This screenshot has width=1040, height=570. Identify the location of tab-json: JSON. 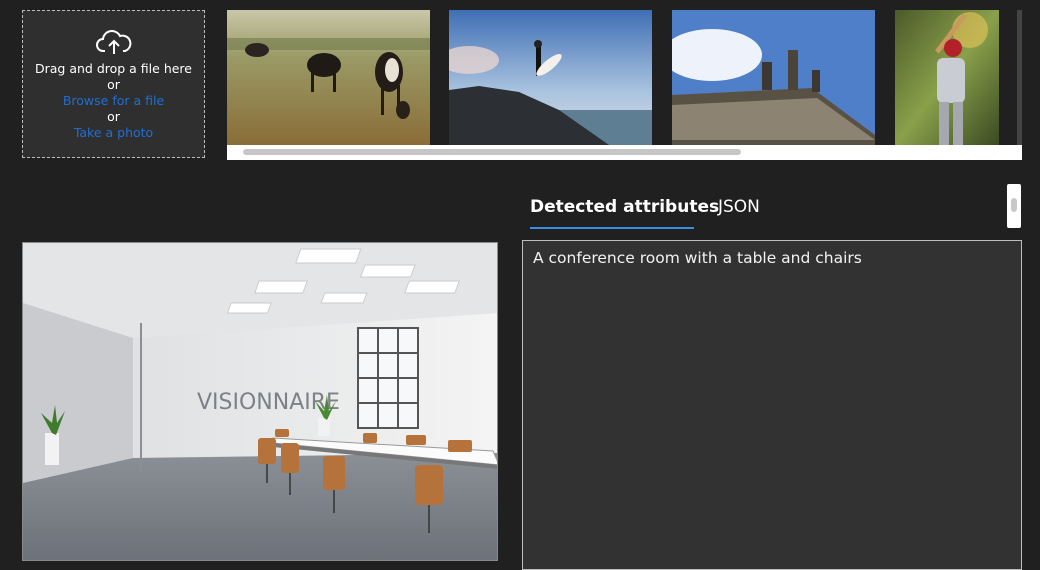
(743, 208).